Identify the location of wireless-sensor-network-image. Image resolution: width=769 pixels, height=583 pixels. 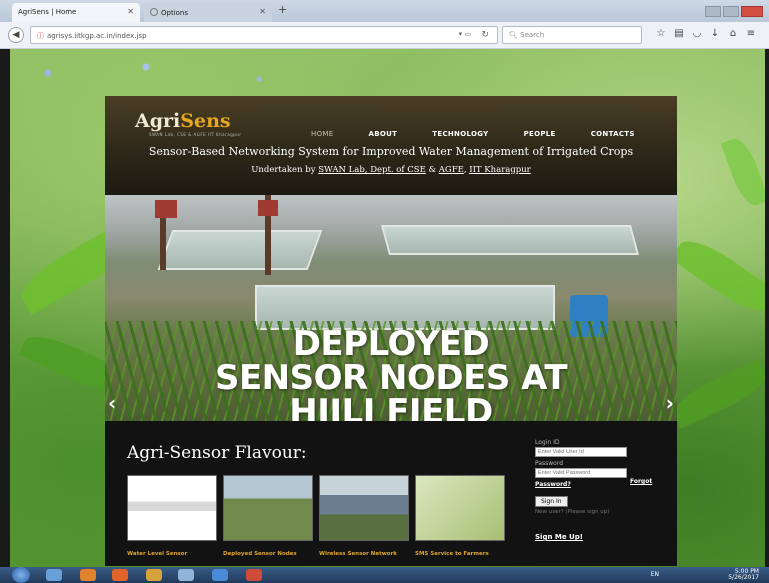
(364, 508).